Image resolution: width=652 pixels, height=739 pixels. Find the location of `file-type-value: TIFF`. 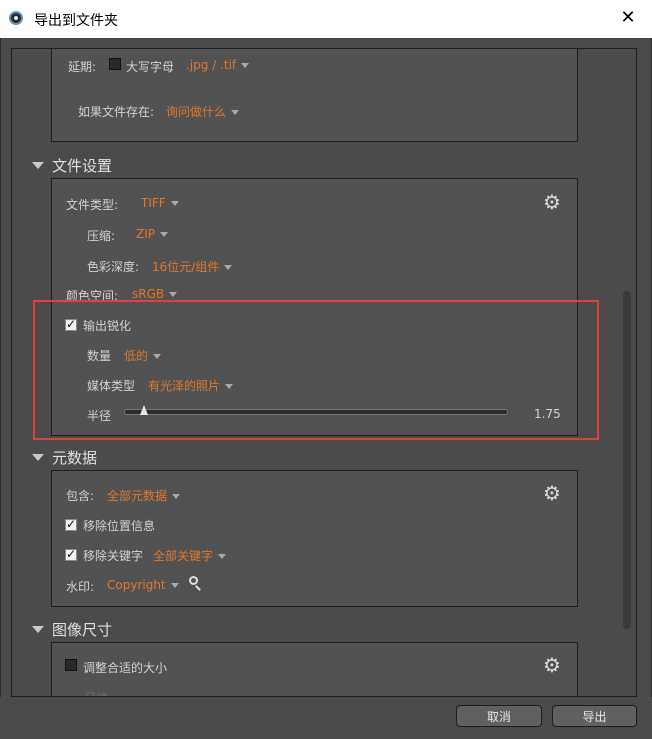

file-type-value: TIFF is located at coordinates (153, 203).